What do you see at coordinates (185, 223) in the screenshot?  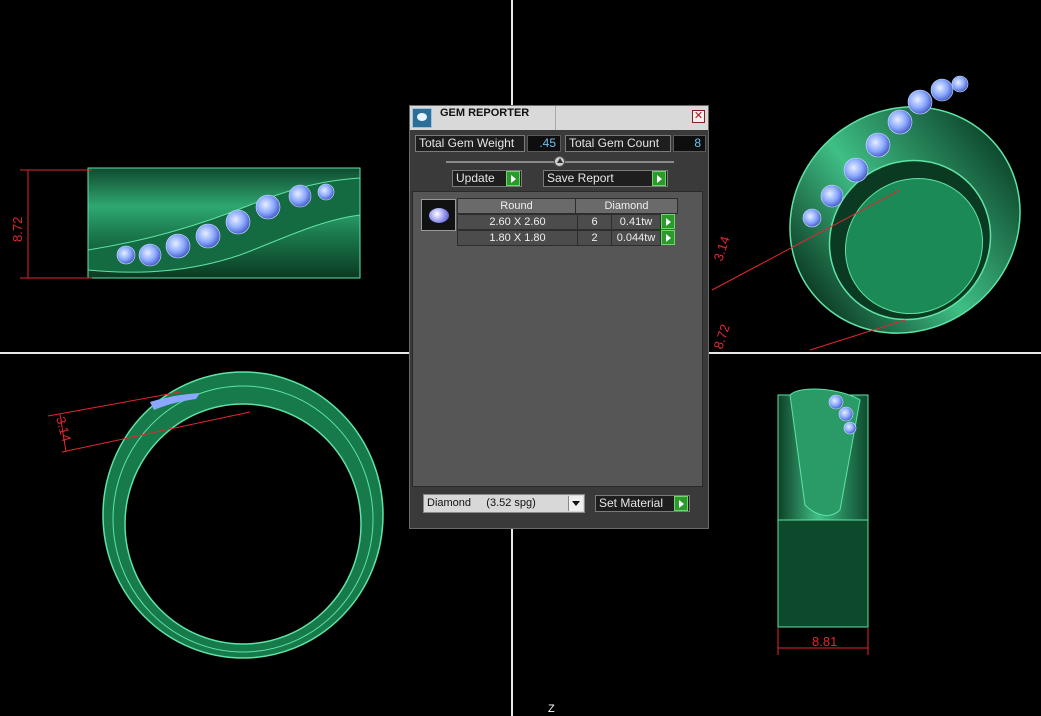 I see `ring-front-view: 8.72` at bounding box center [185, 223].